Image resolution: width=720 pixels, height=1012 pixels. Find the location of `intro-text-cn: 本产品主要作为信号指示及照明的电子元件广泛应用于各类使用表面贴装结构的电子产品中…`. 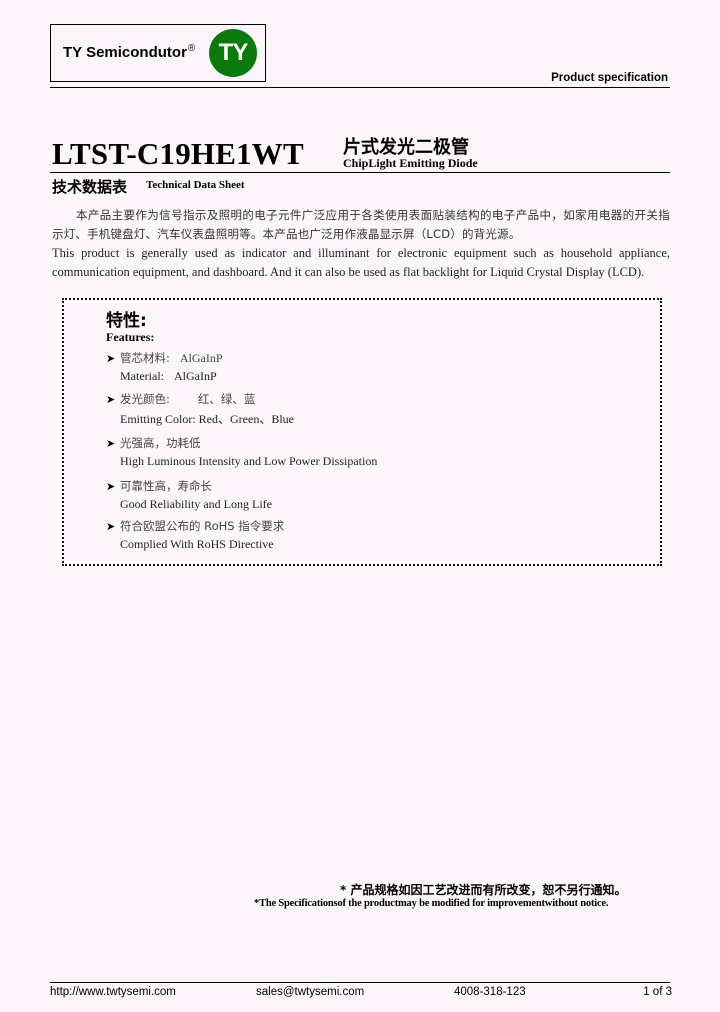

intro-text-cn: 本产品主要作为信号指示及照明的电子元件广泛应用于各类使用表面贴装结构的电子产品中… is located at coordinates (361, 224).